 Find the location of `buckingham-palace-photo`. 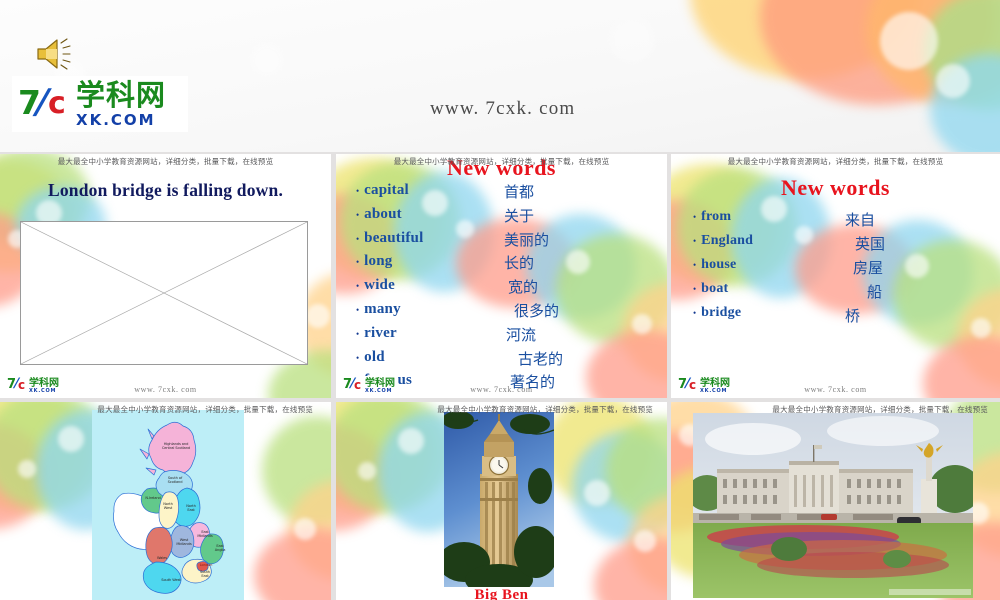

buckingham-palace-photo is located at coordinates (833, 505).